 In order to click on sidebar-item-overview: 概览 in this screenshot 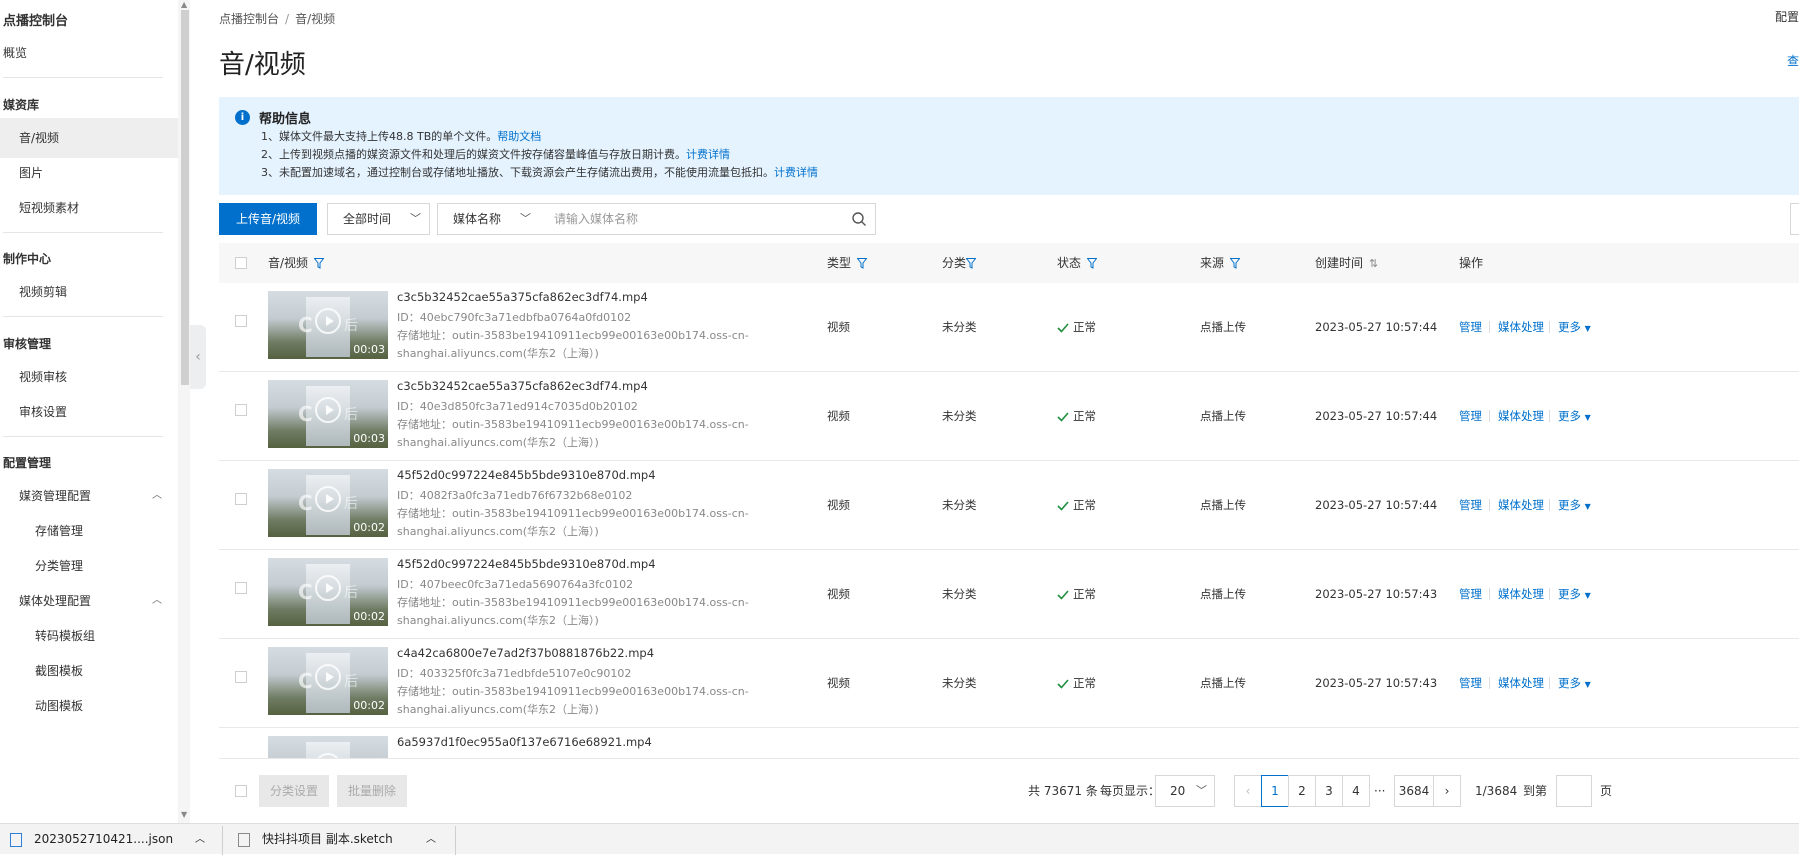, I will do `click(90, 53)`.